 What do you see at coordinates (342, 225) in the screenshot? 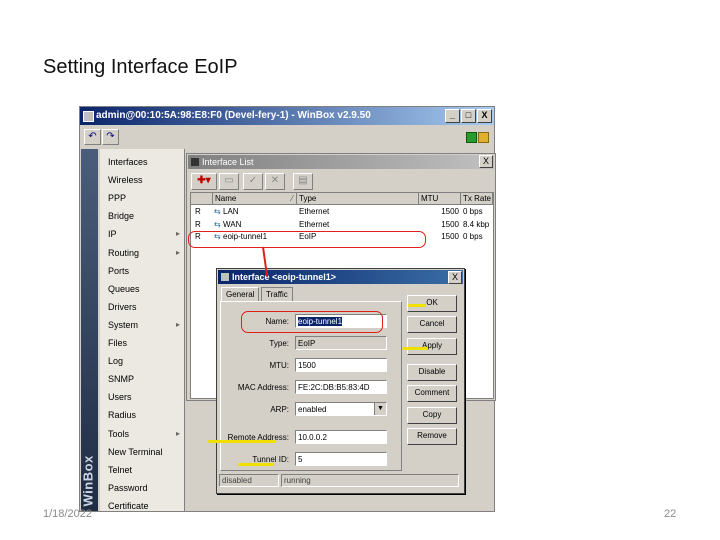
I see `table-row: R WAN Ethernet 1500 8.4 kbp ⇆` at bounding box center [342, 225].